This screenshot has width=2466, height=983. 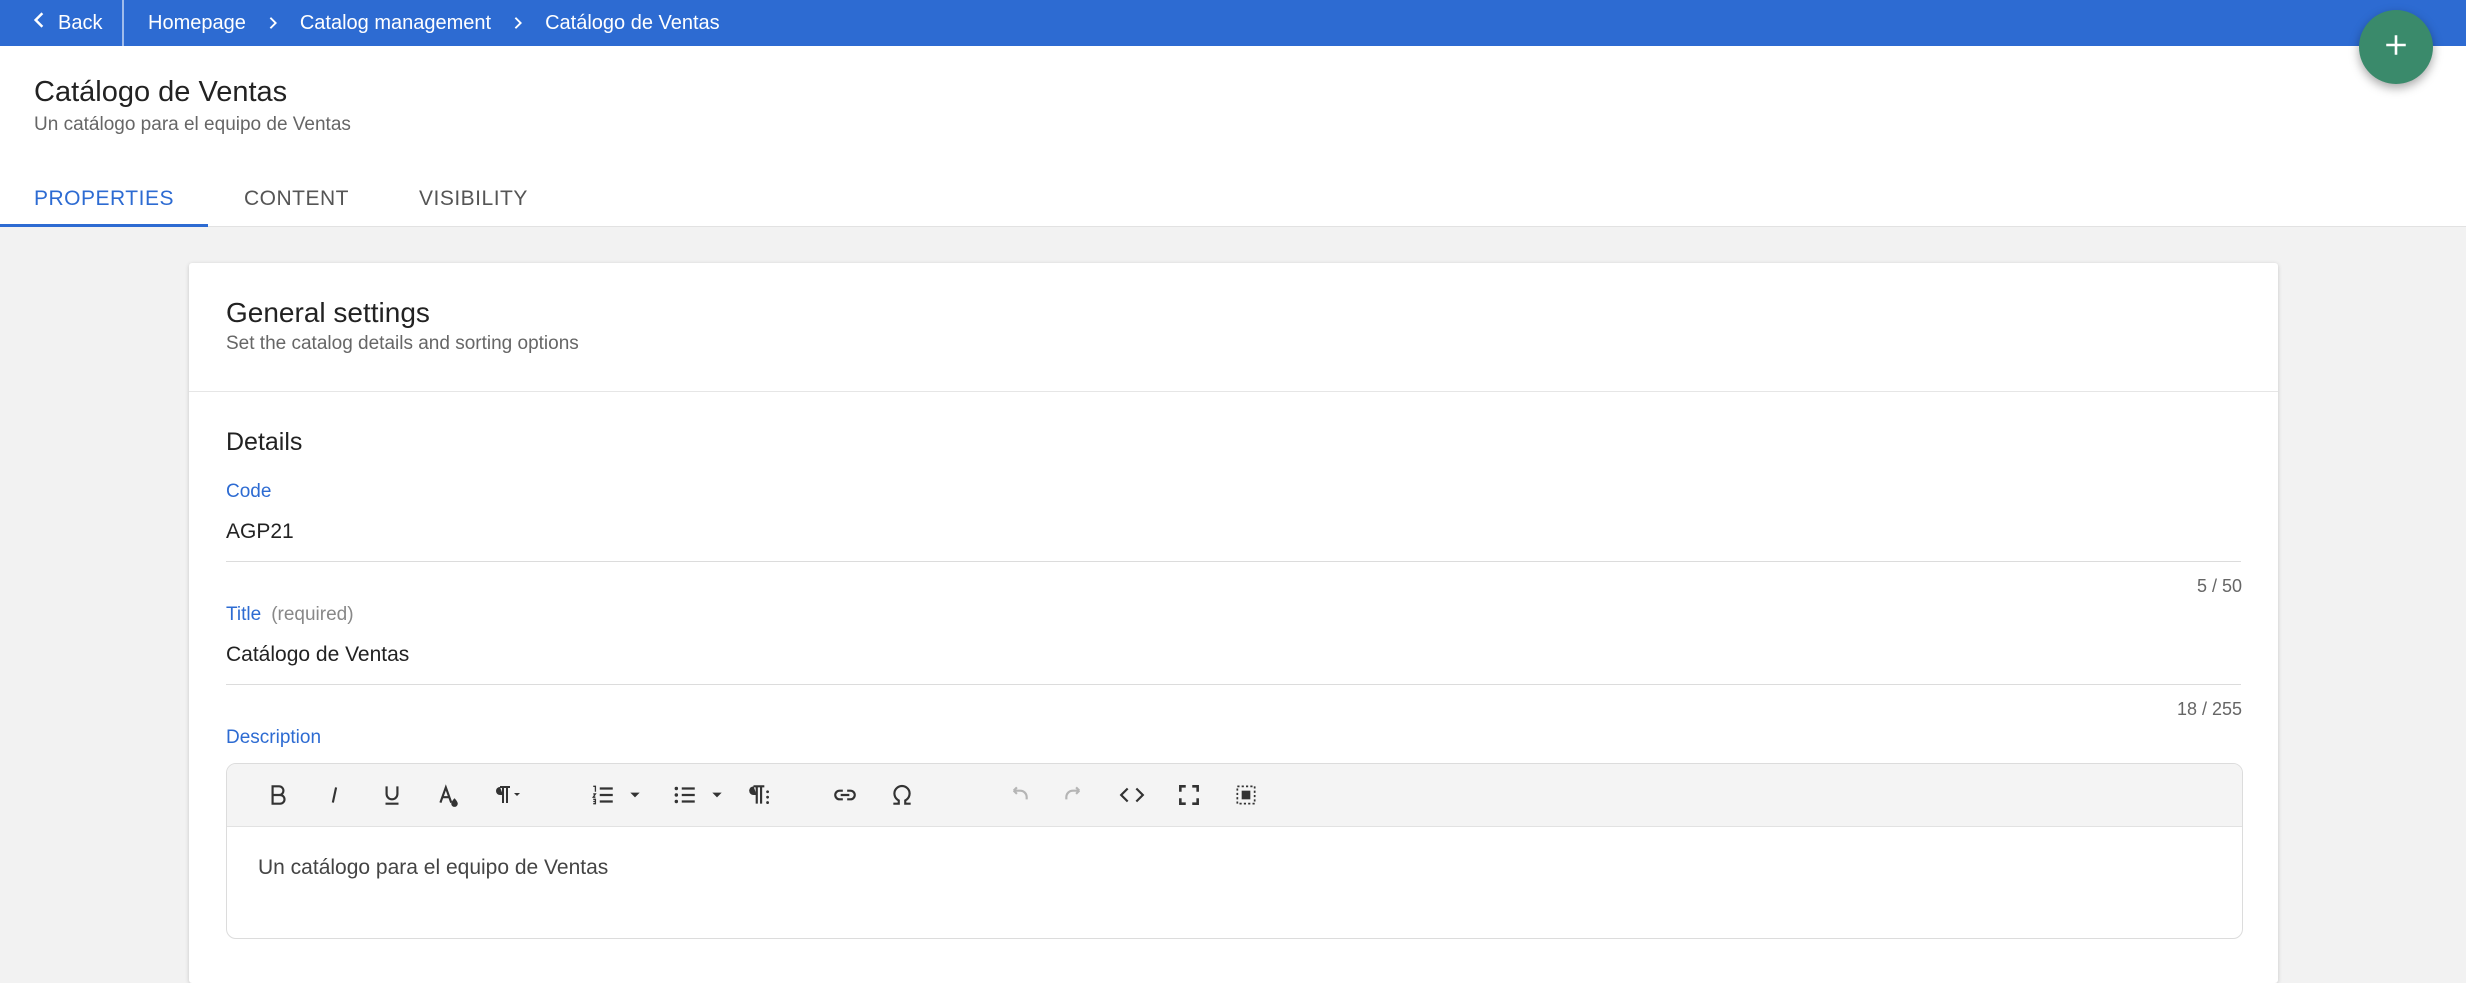 What do you see at coordinates (1075, 795) in the screenshot?
I see `redo-icon` at bounding box center [1075, 795].